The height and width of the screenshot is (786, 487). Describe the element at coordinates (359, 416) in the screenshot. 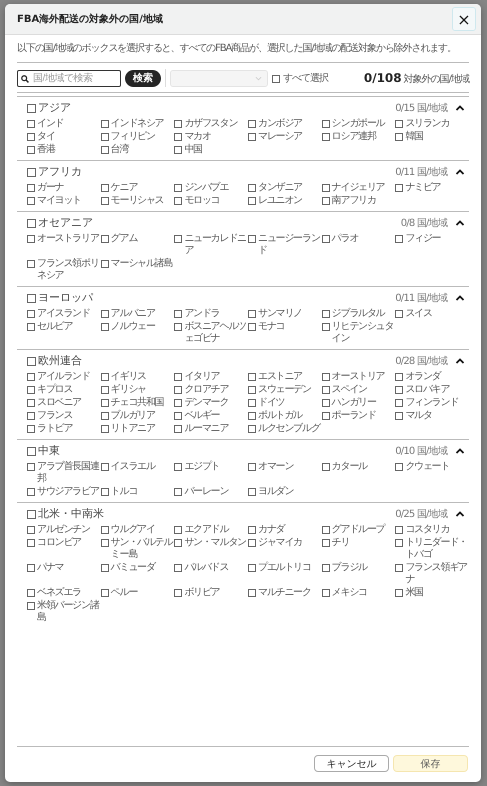

I see `country-option: ポーランド` at that location.